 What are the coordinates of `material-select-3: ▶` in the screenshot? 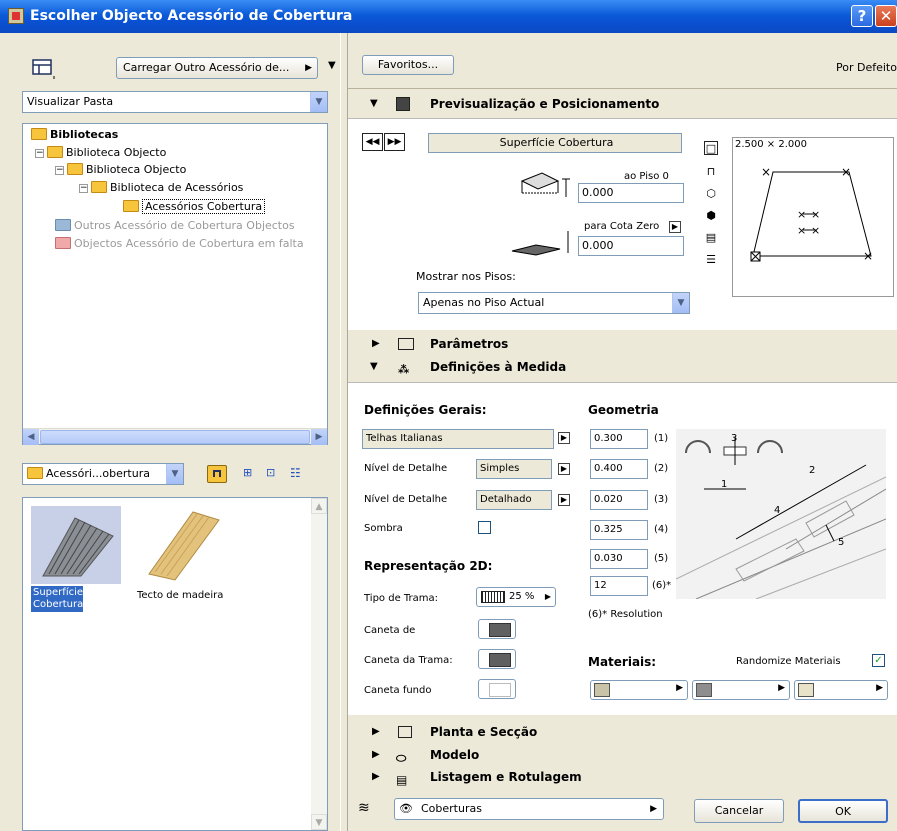 It's located at (841, 690).